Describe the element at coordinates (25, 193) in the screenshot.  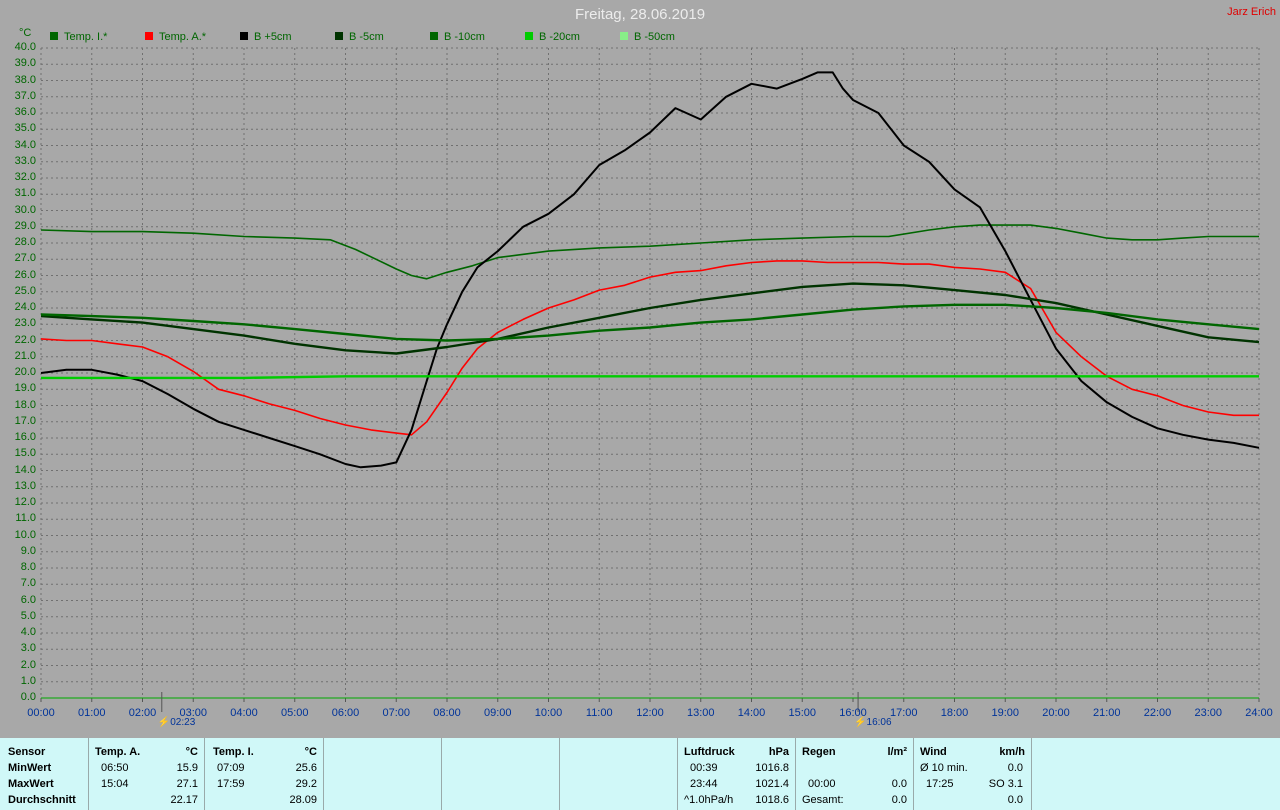
I see `y-tick-label: 31.0` at that location.